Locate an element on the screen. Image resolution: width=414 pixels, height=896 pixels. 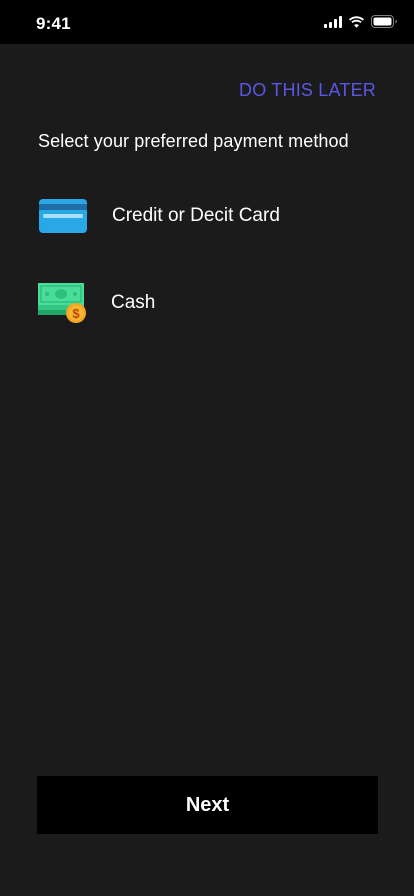
payment-option-cash: $ Cash is located at coordinates (208, 303).